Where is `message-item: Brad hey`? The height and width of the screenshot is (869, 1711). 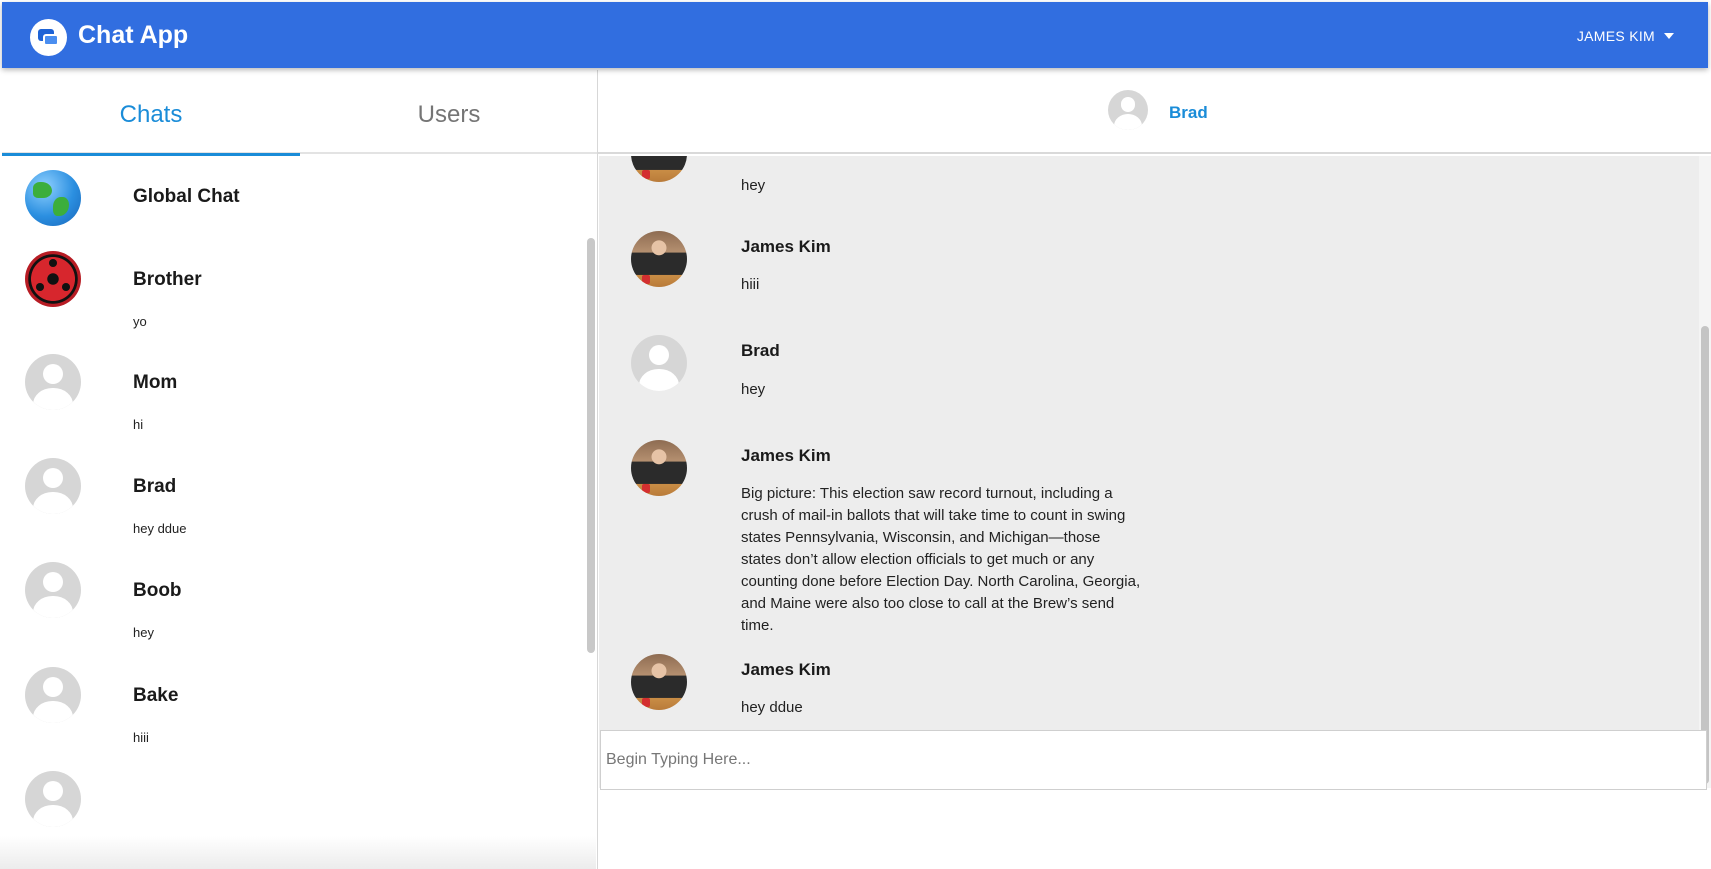 message-item: Brad hey is located at coordinates (1139, 366).